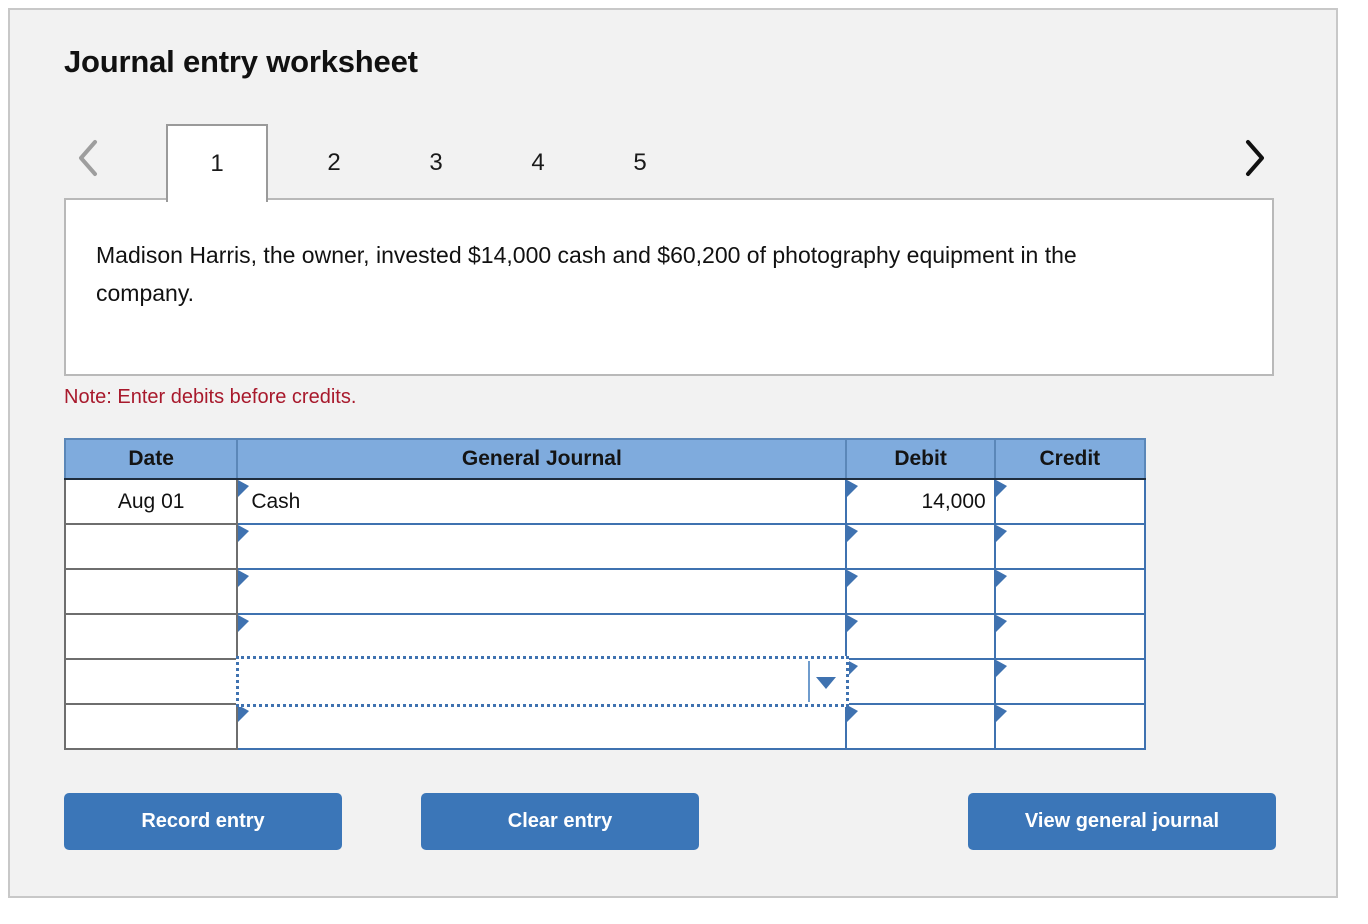 The image size is (1368, 924). I want to click on column-header-date: Date, so click(151, 459).